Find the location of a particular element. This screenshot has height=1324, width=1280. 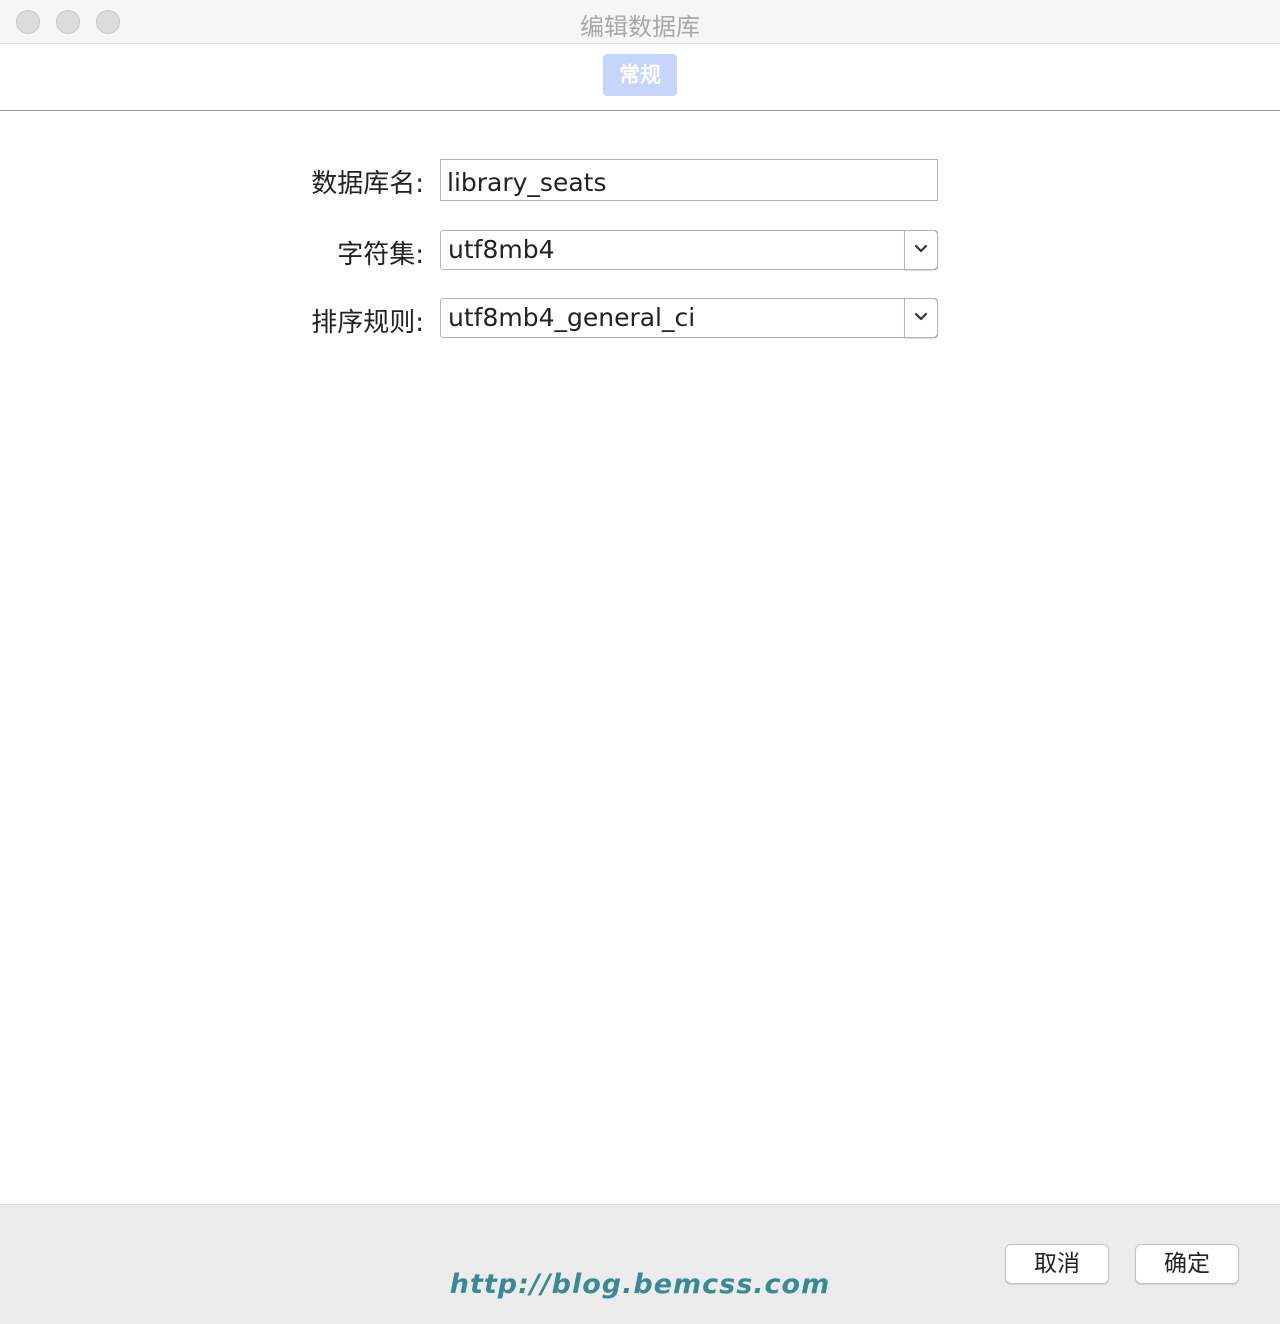

ok-button: 确定 is located at coordinates (1187, 1264).